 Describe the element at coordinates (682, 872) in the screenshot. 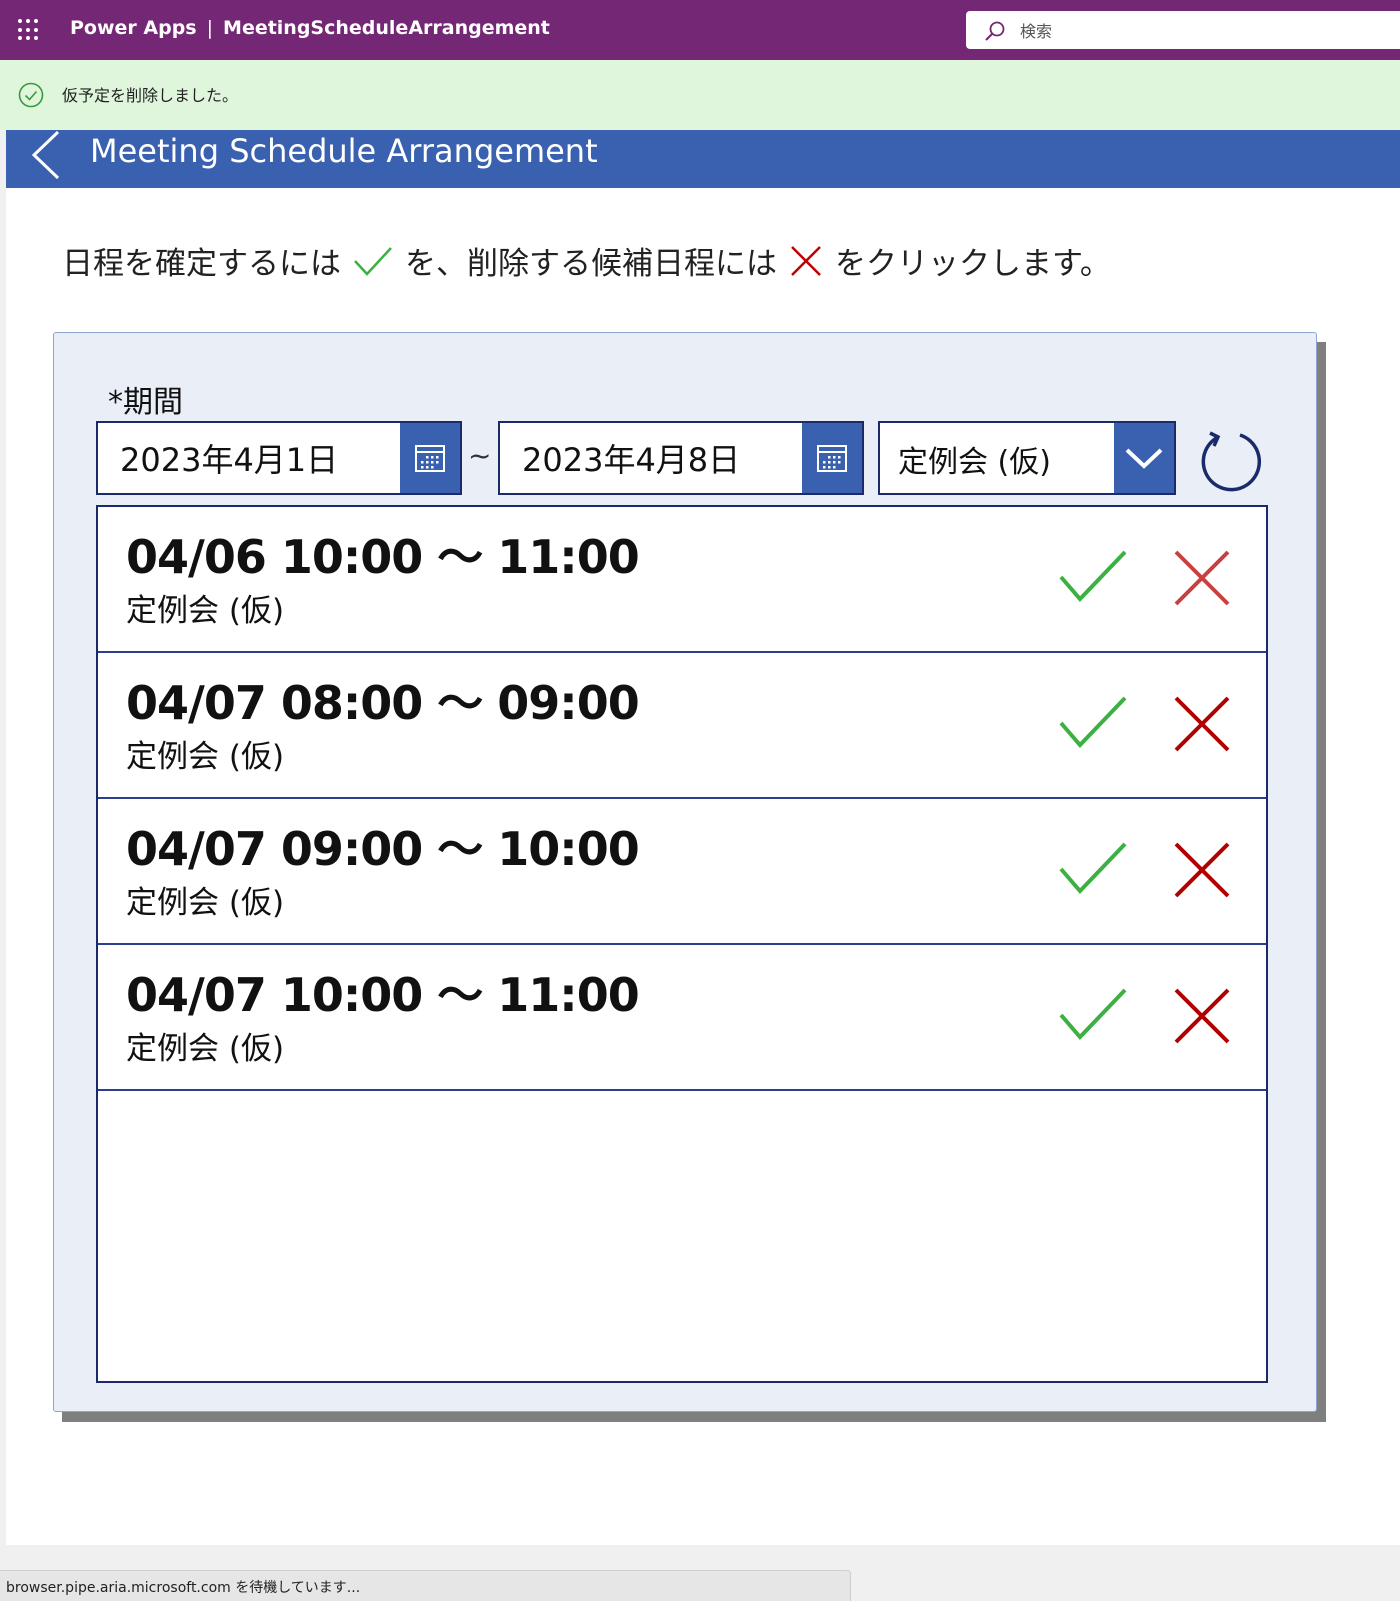

I see `meeting-row: 04/07 09:00 ～ 10:00 定例会 (仮)` at that location.